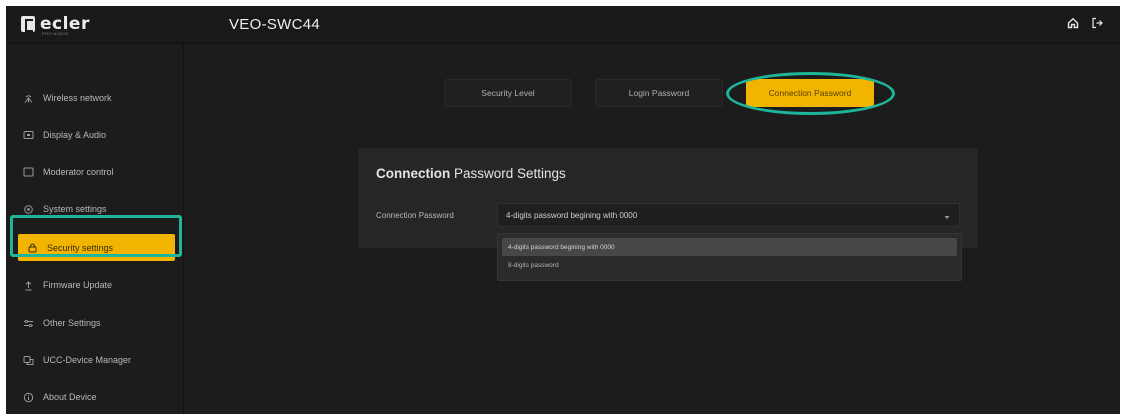 This screenshot has width=1126, height=418. I want to click on display-icon, so click(28, 135).